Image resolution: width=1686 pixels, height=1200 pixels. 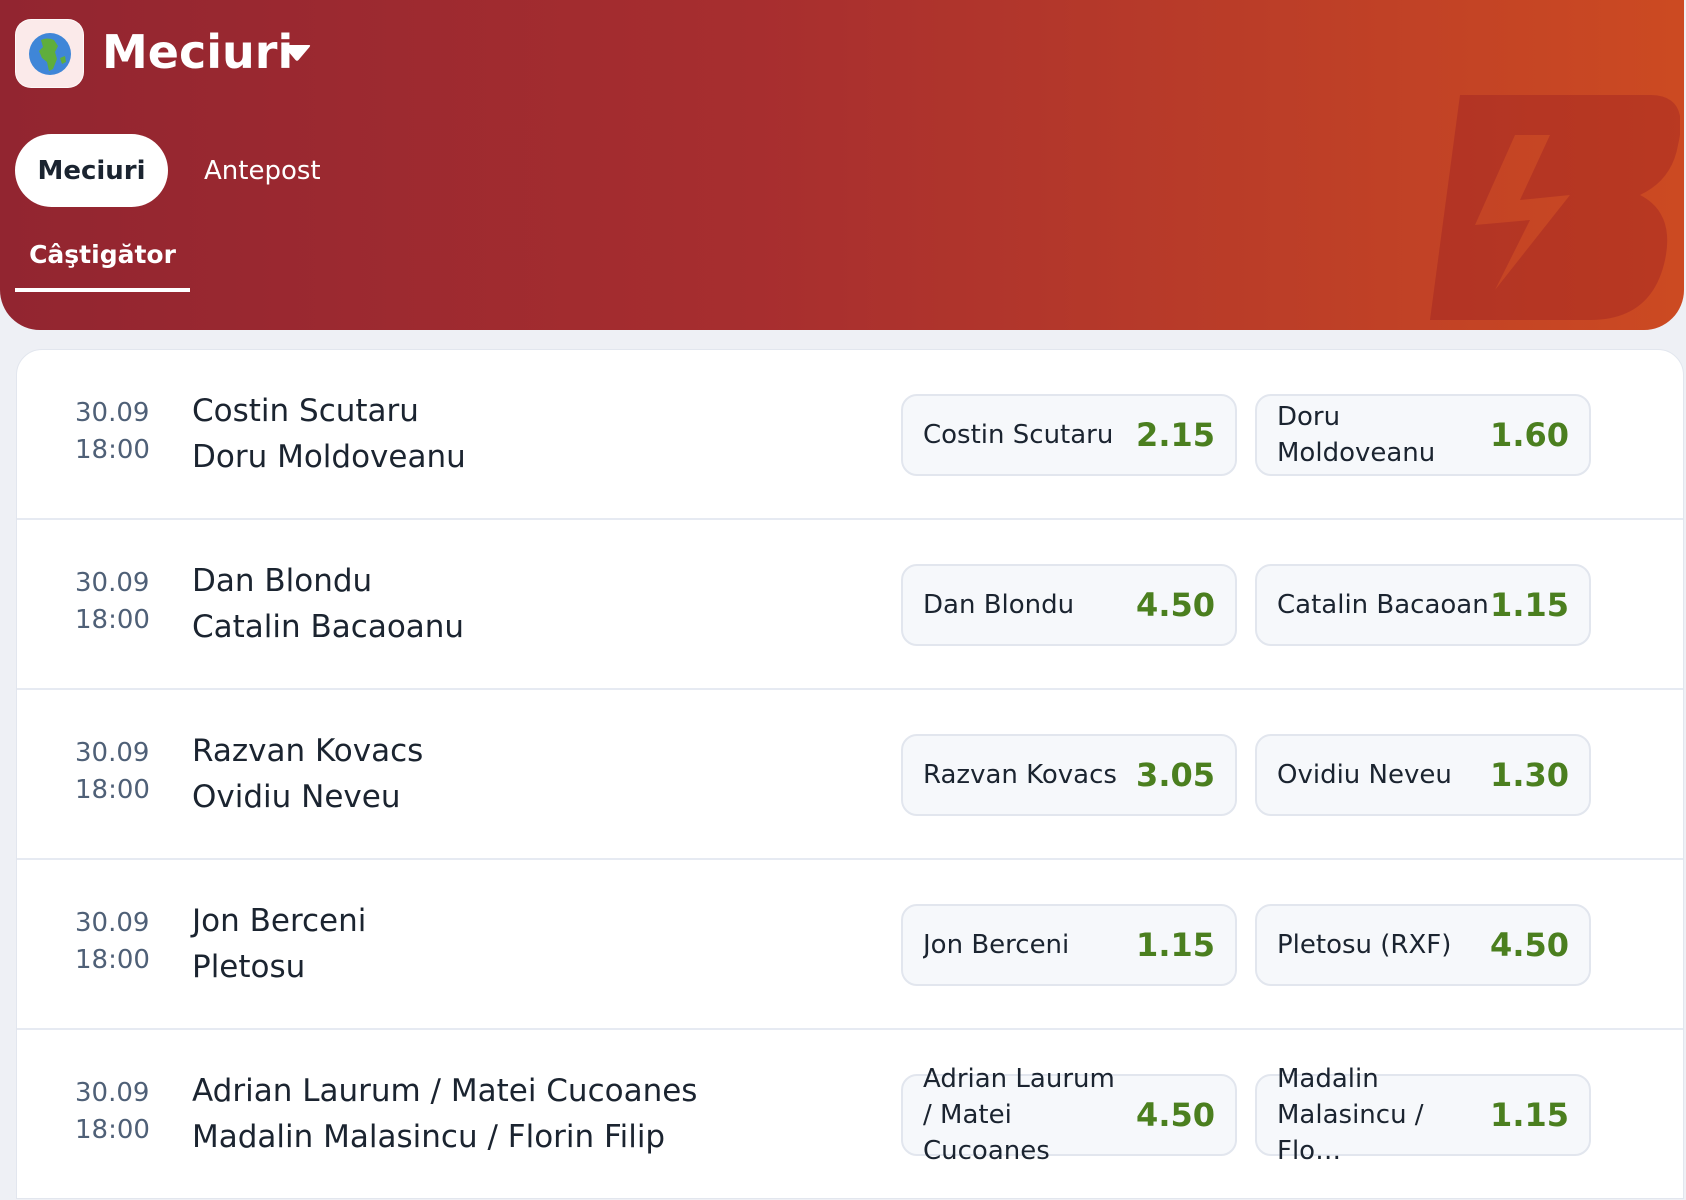 What do you see at coordinates (445, 1091) in the screenshot?
I see `player-1: Adrian Laurum / Matei Cucoanes` at bounding box center [445, 1091].